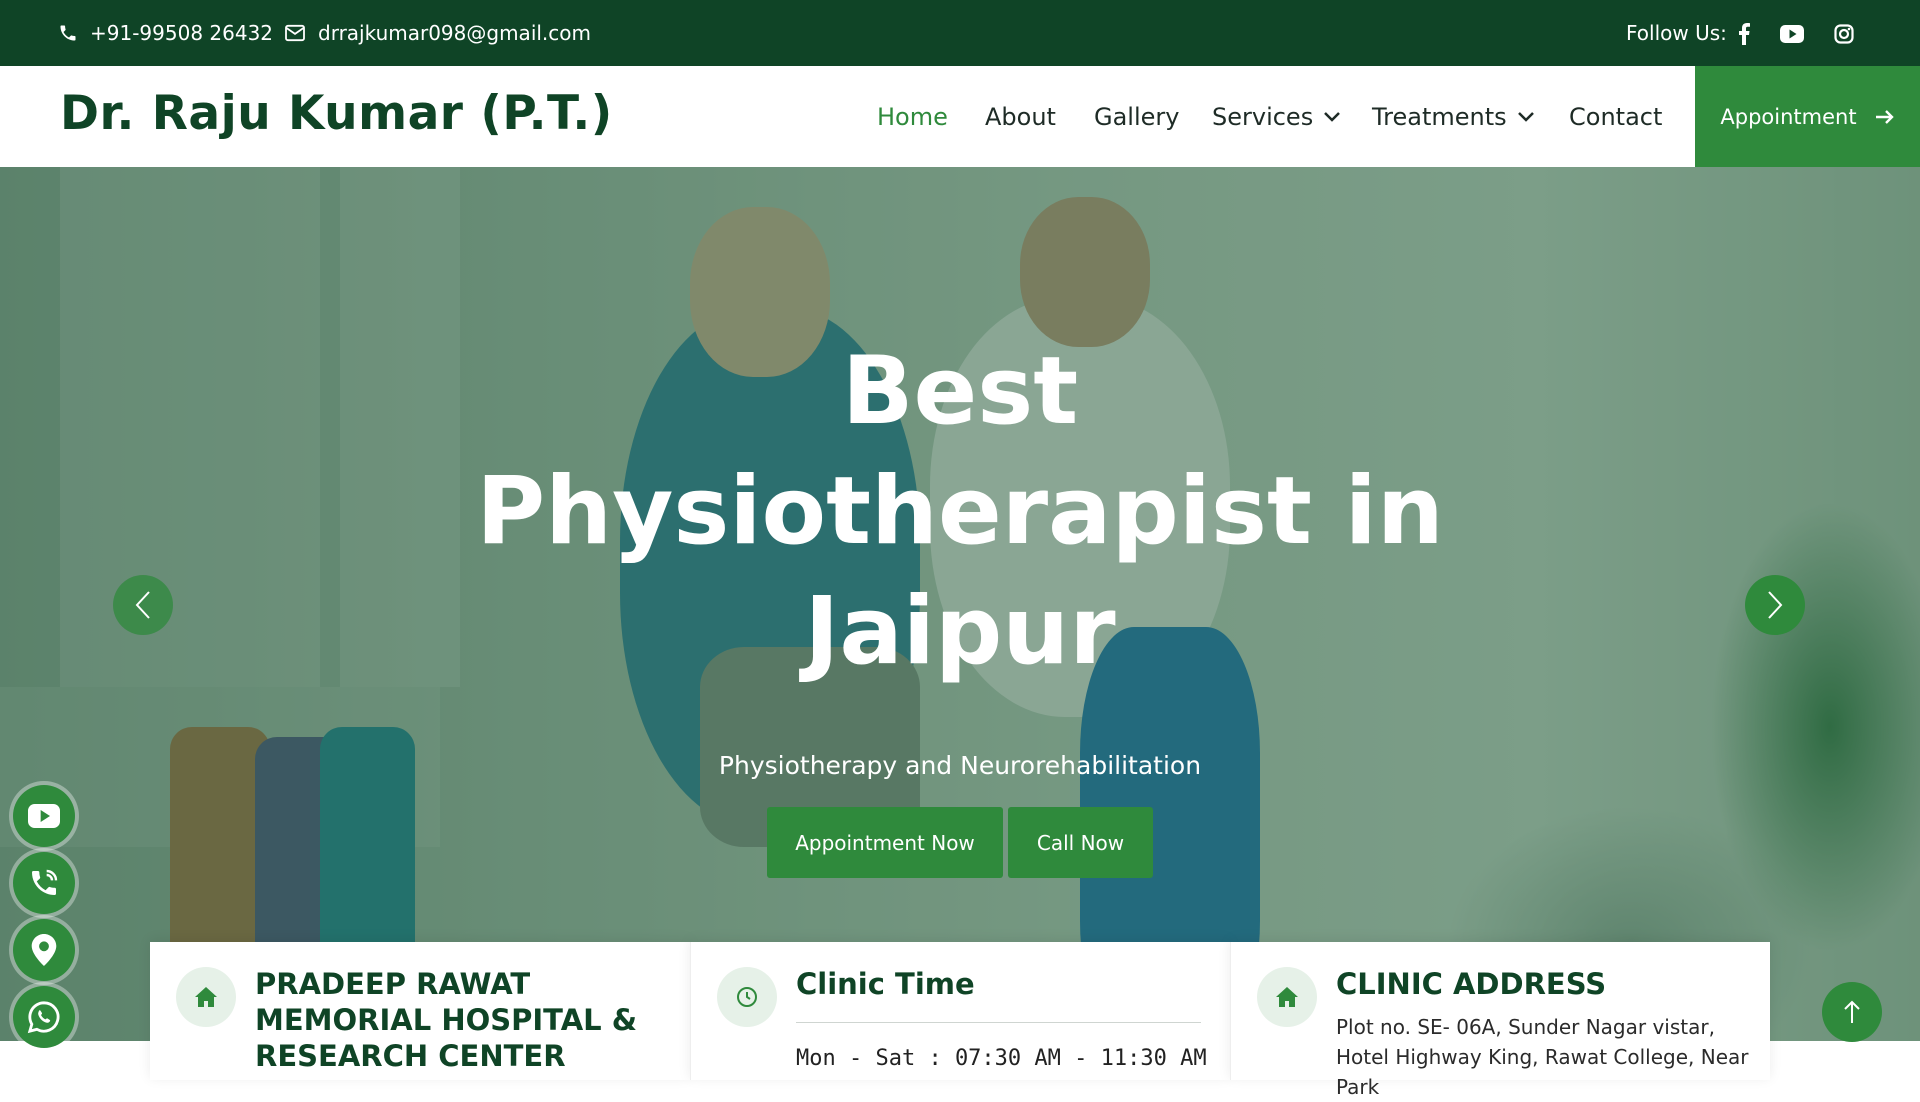  Describe the element at coordinates (1001, 1058) in the screenshot. I see `clinic-hours: Mon - Sat : 07:30 AM - 11:30 AM` at that location.